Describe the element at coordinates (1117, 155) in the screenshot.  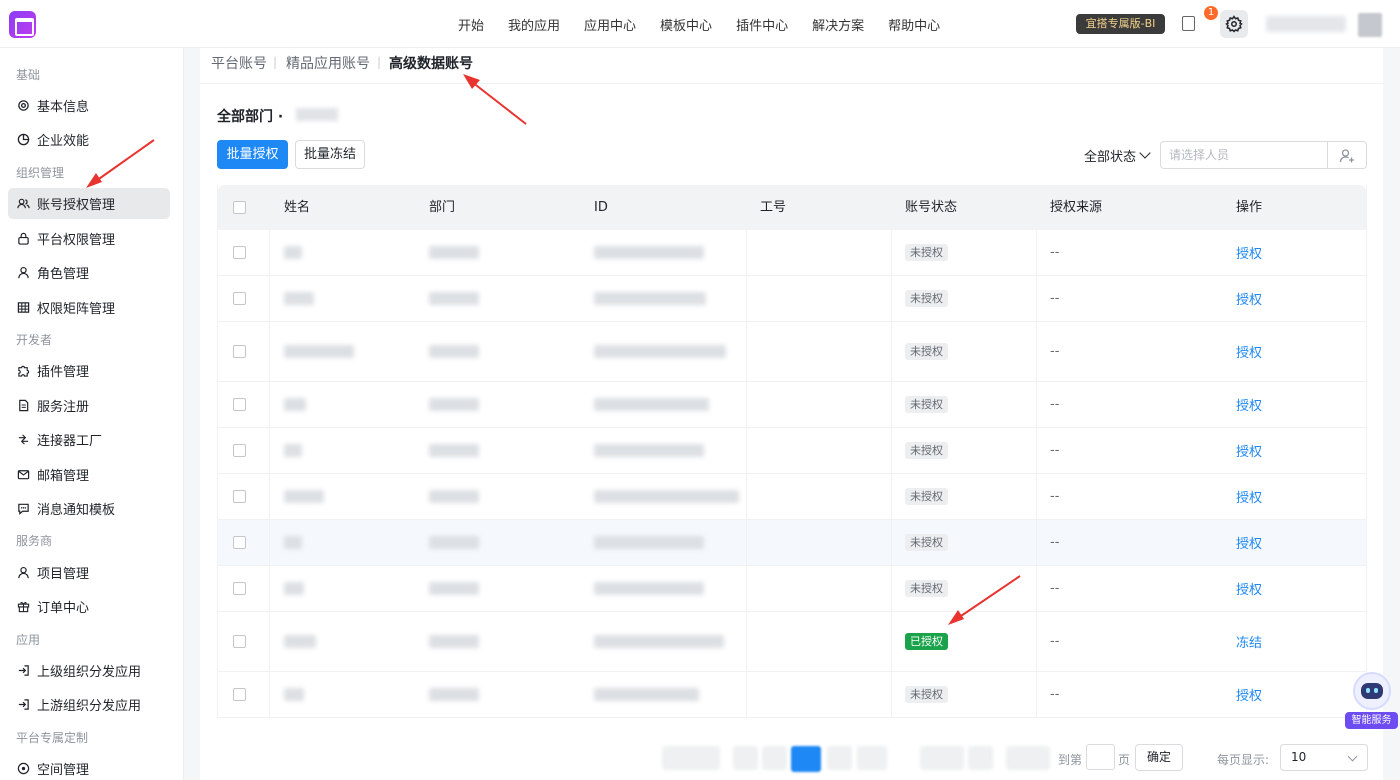
I see `status-filter-dropdown: 全部状态` at that location.